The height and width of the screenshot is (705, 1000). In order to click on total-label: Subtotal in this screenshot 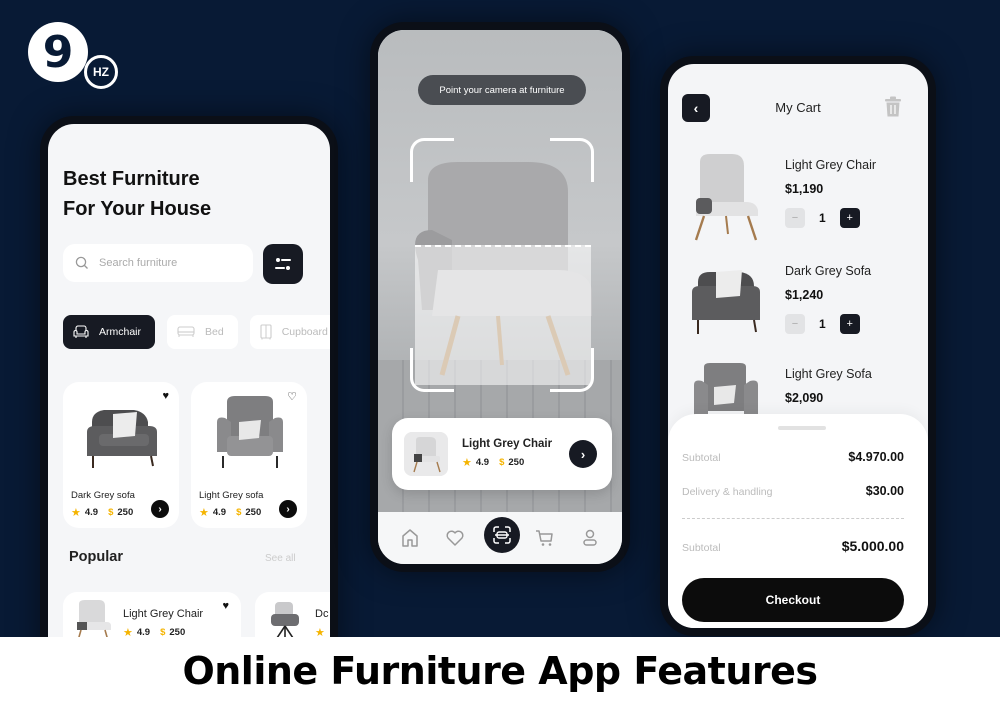, I will do `click(701, 548)`.